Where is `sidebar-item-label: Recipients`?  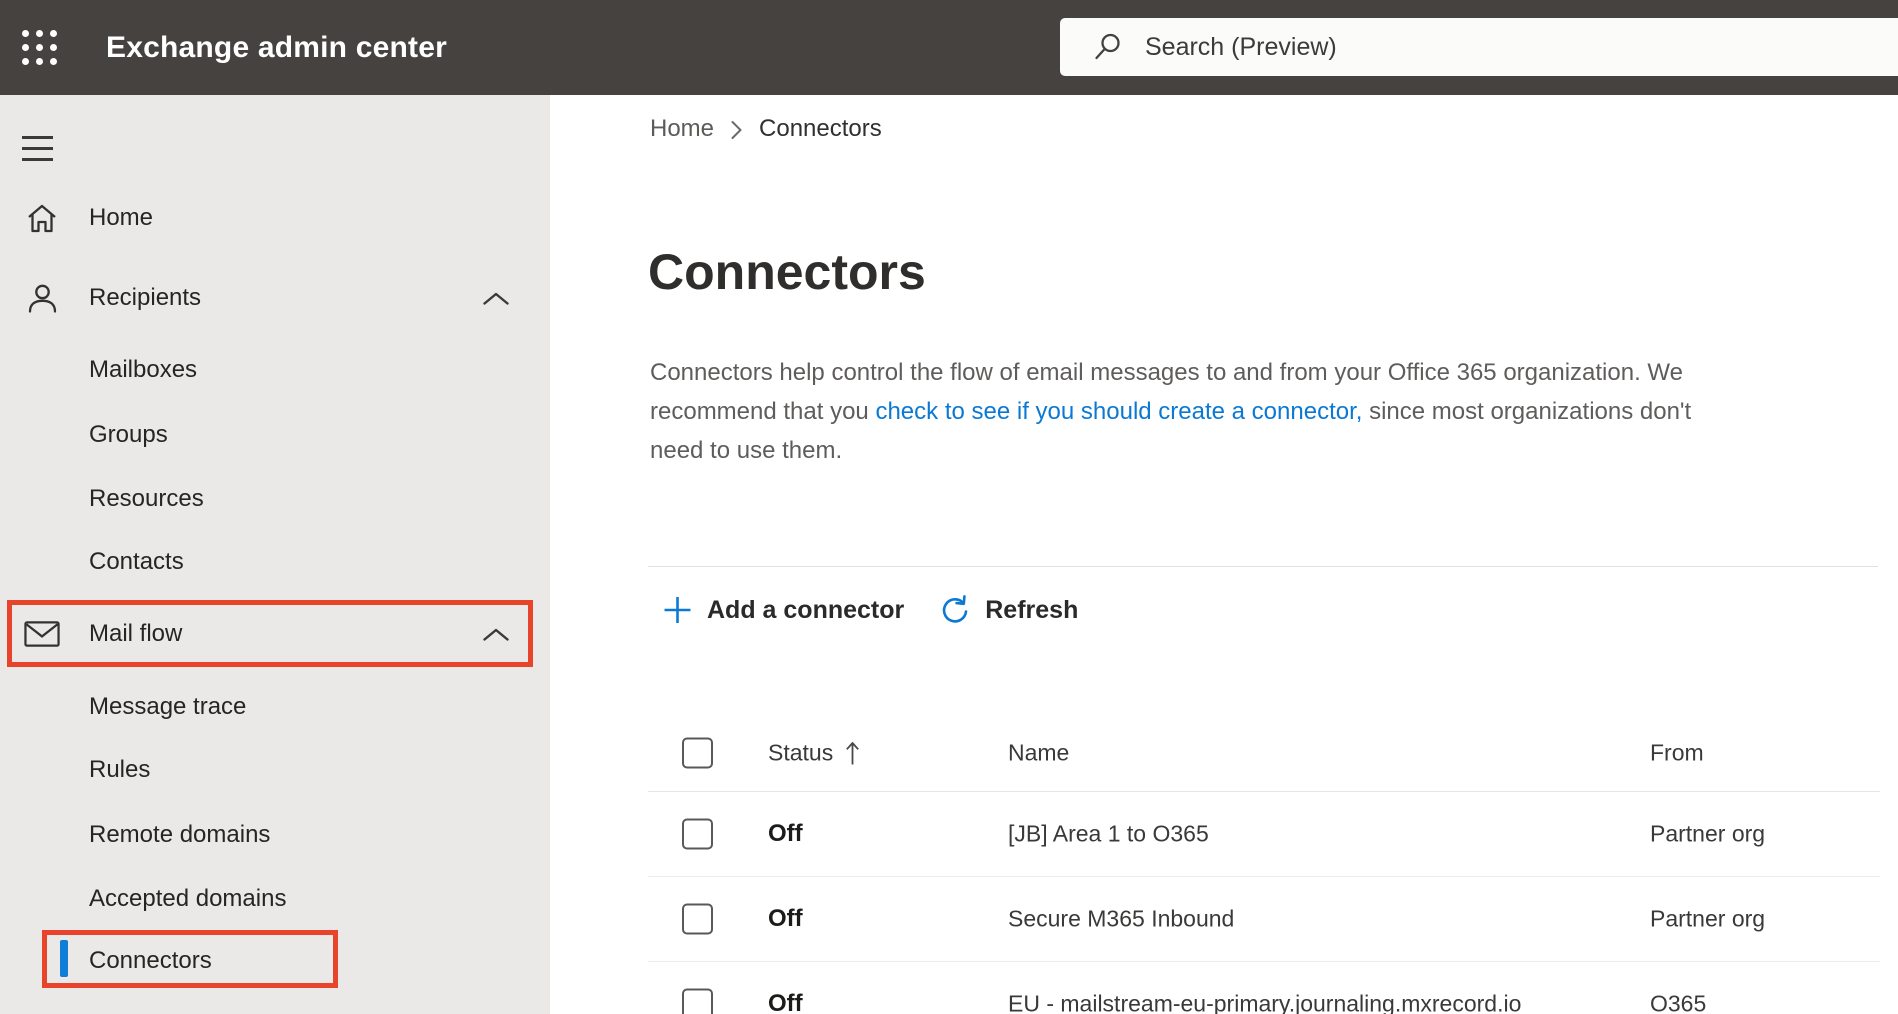 sidebar-item-label: Recipients is located at coordinates (145, 297).